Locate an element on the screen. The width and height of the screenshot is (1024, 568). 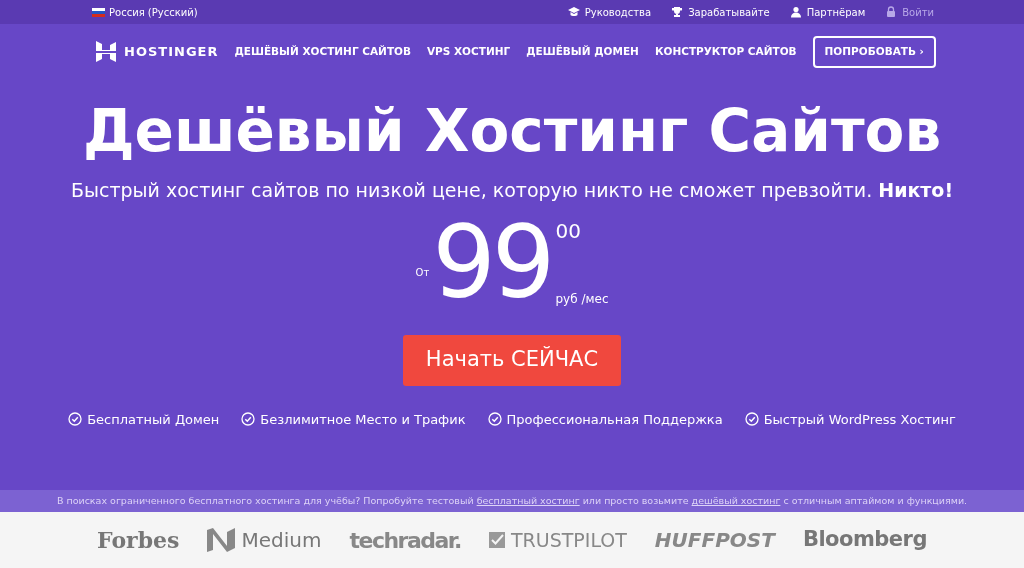
graduation-cap-icon is located at coordinates (573, 12).